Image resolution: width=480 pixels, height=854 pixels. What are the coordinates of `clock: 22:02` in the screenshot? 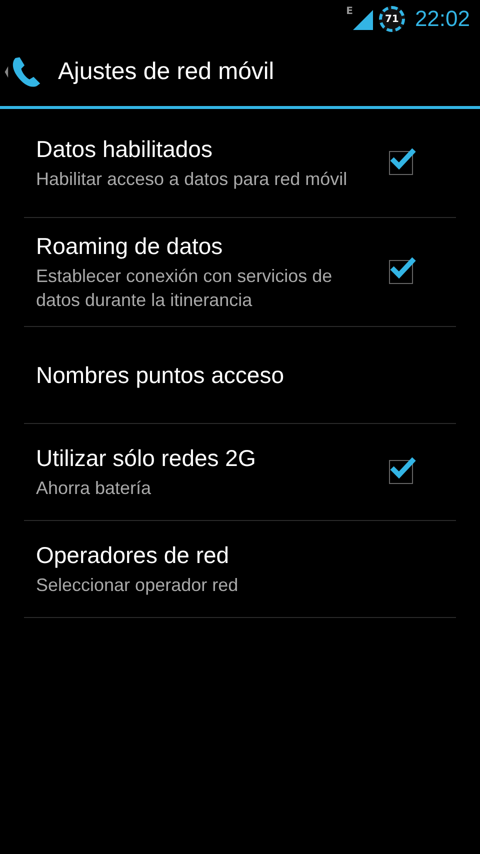 It's located at (442, 19).